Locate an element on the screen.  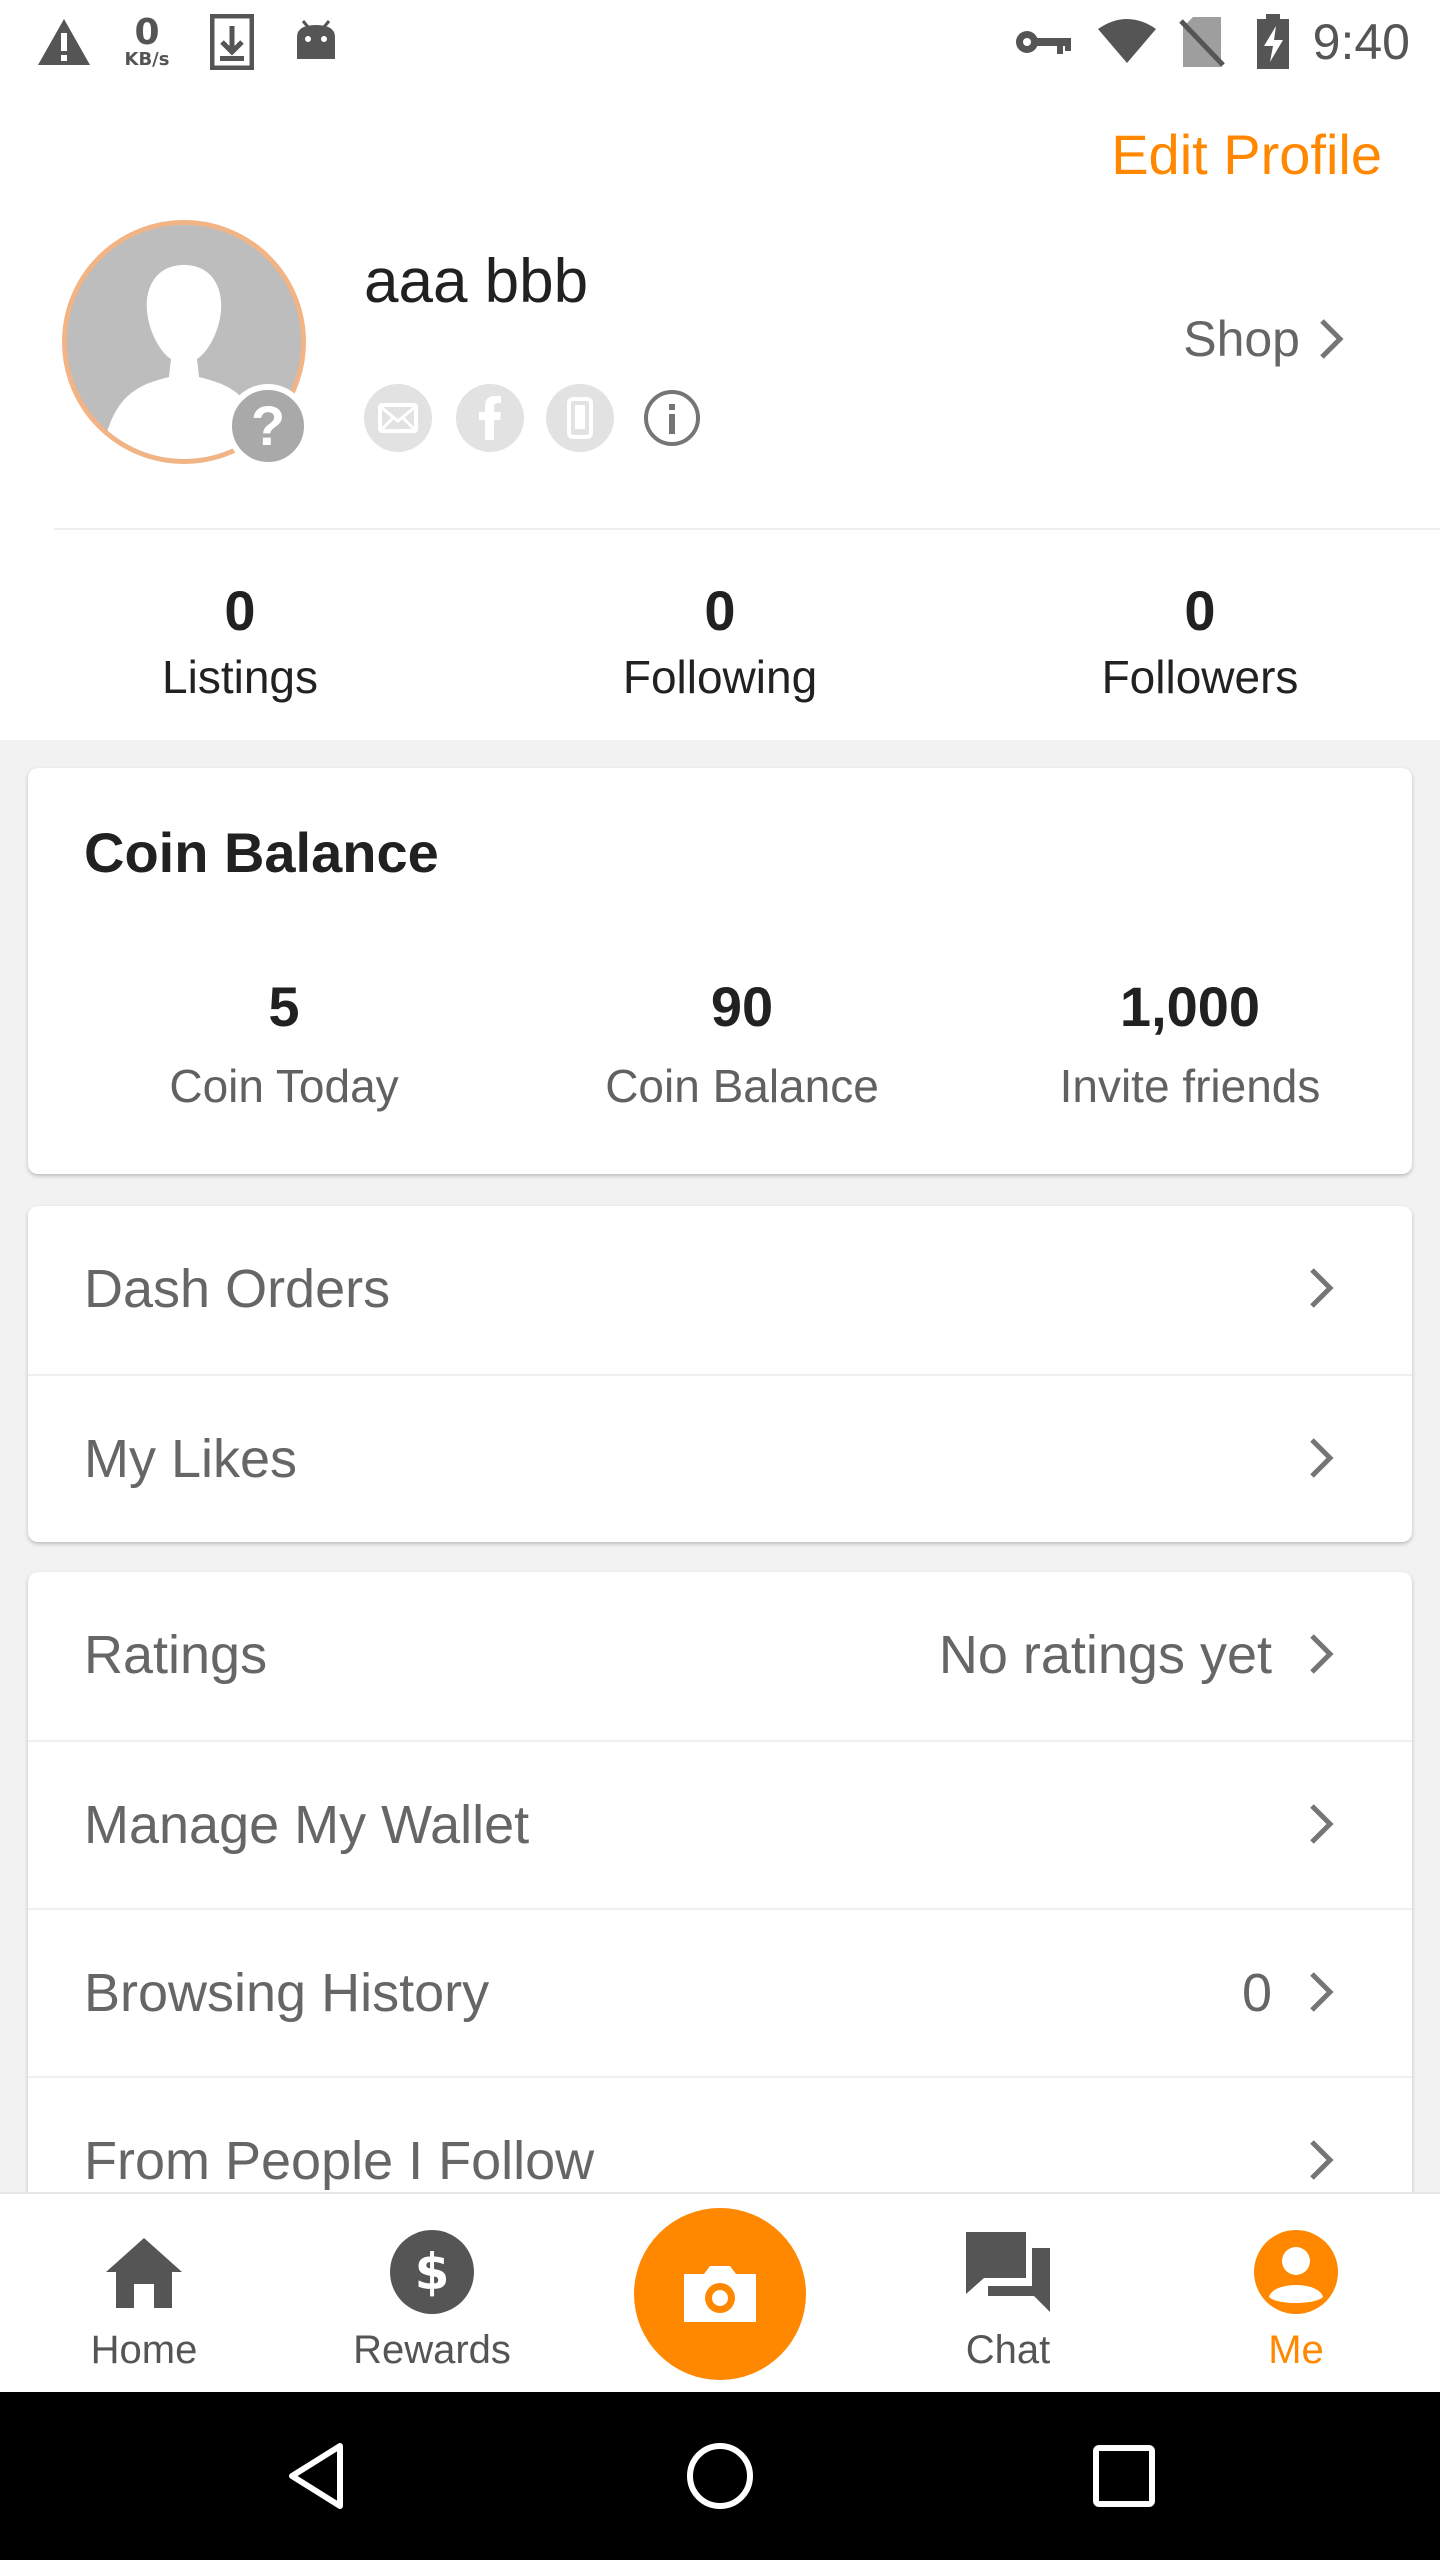
nav-label: Home is located at coordinates (144, 2350).